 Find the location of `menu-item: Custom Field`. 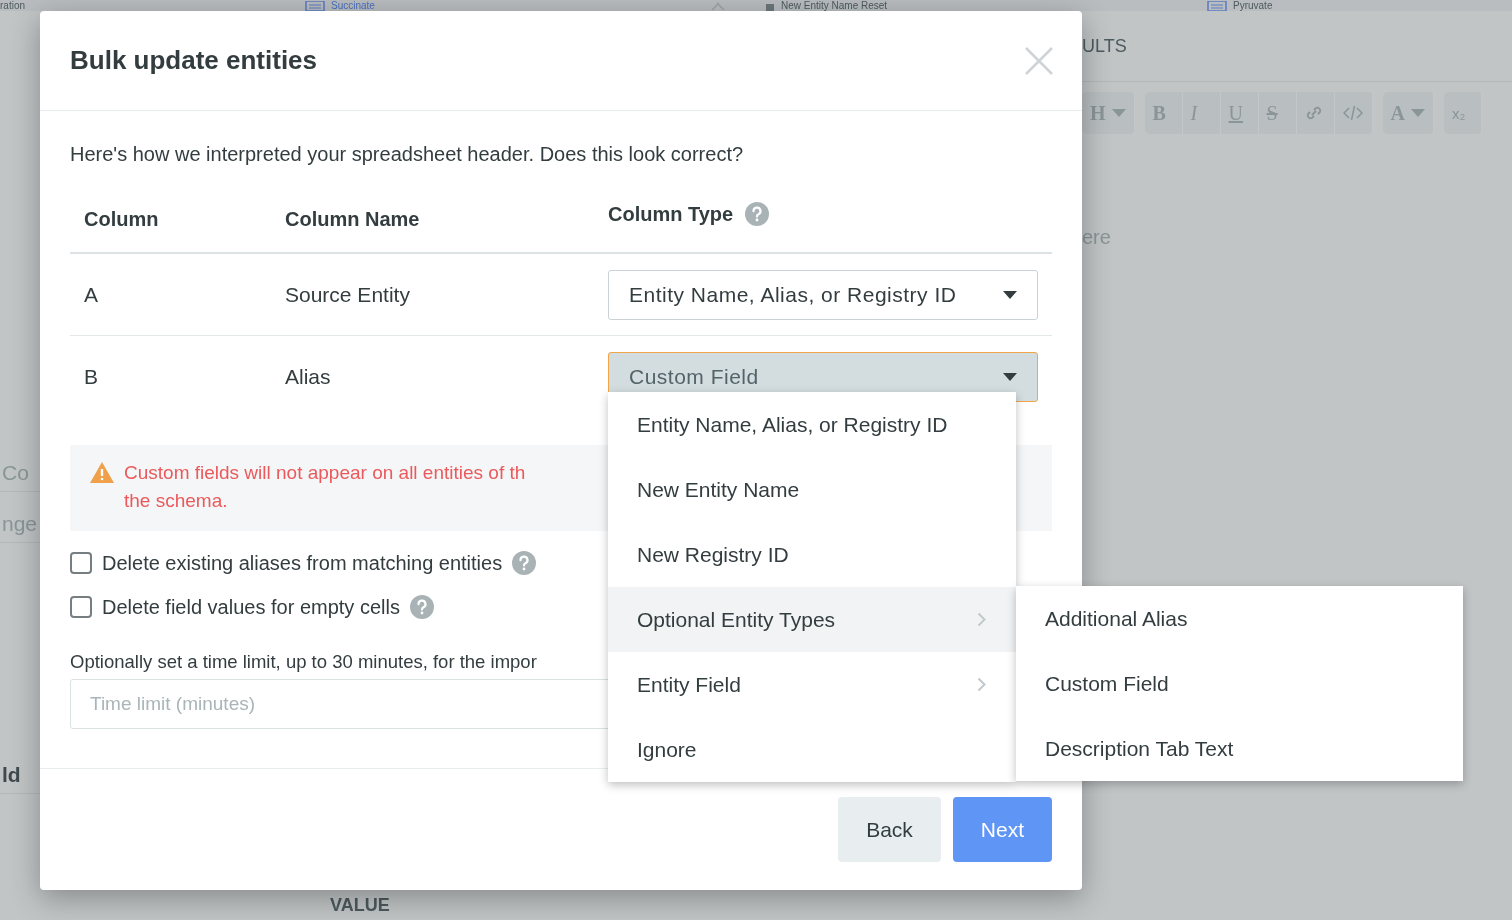

menu-item: Custom Field is located at coordinates (1239, 683).